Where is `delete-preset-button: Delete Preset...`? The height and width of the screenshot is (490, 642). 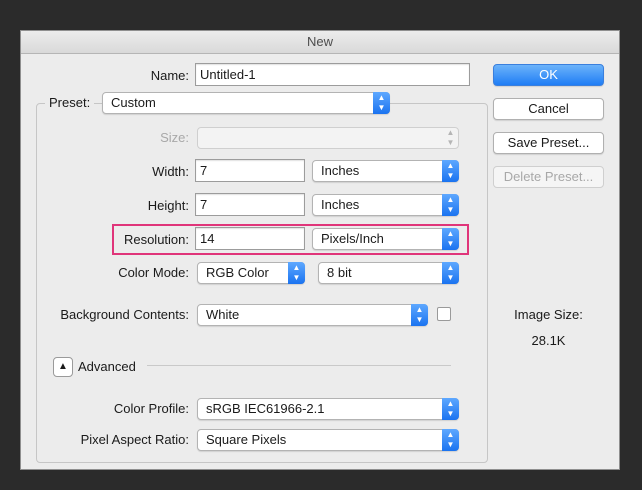 delete-preset-button: Delete Preset... is located at coordinates (548, 177).